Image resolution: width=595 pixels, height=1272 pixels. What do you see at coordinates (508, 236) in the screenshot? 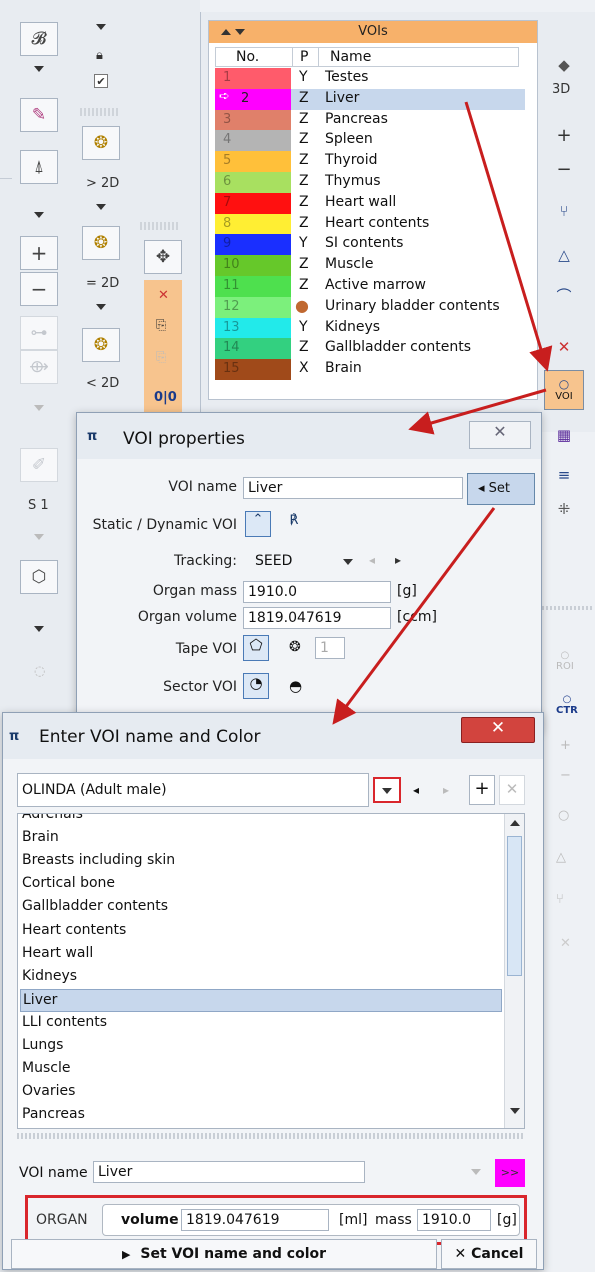
I see `arrow-liver-to-voi-button` at bounding box center [508, 236].